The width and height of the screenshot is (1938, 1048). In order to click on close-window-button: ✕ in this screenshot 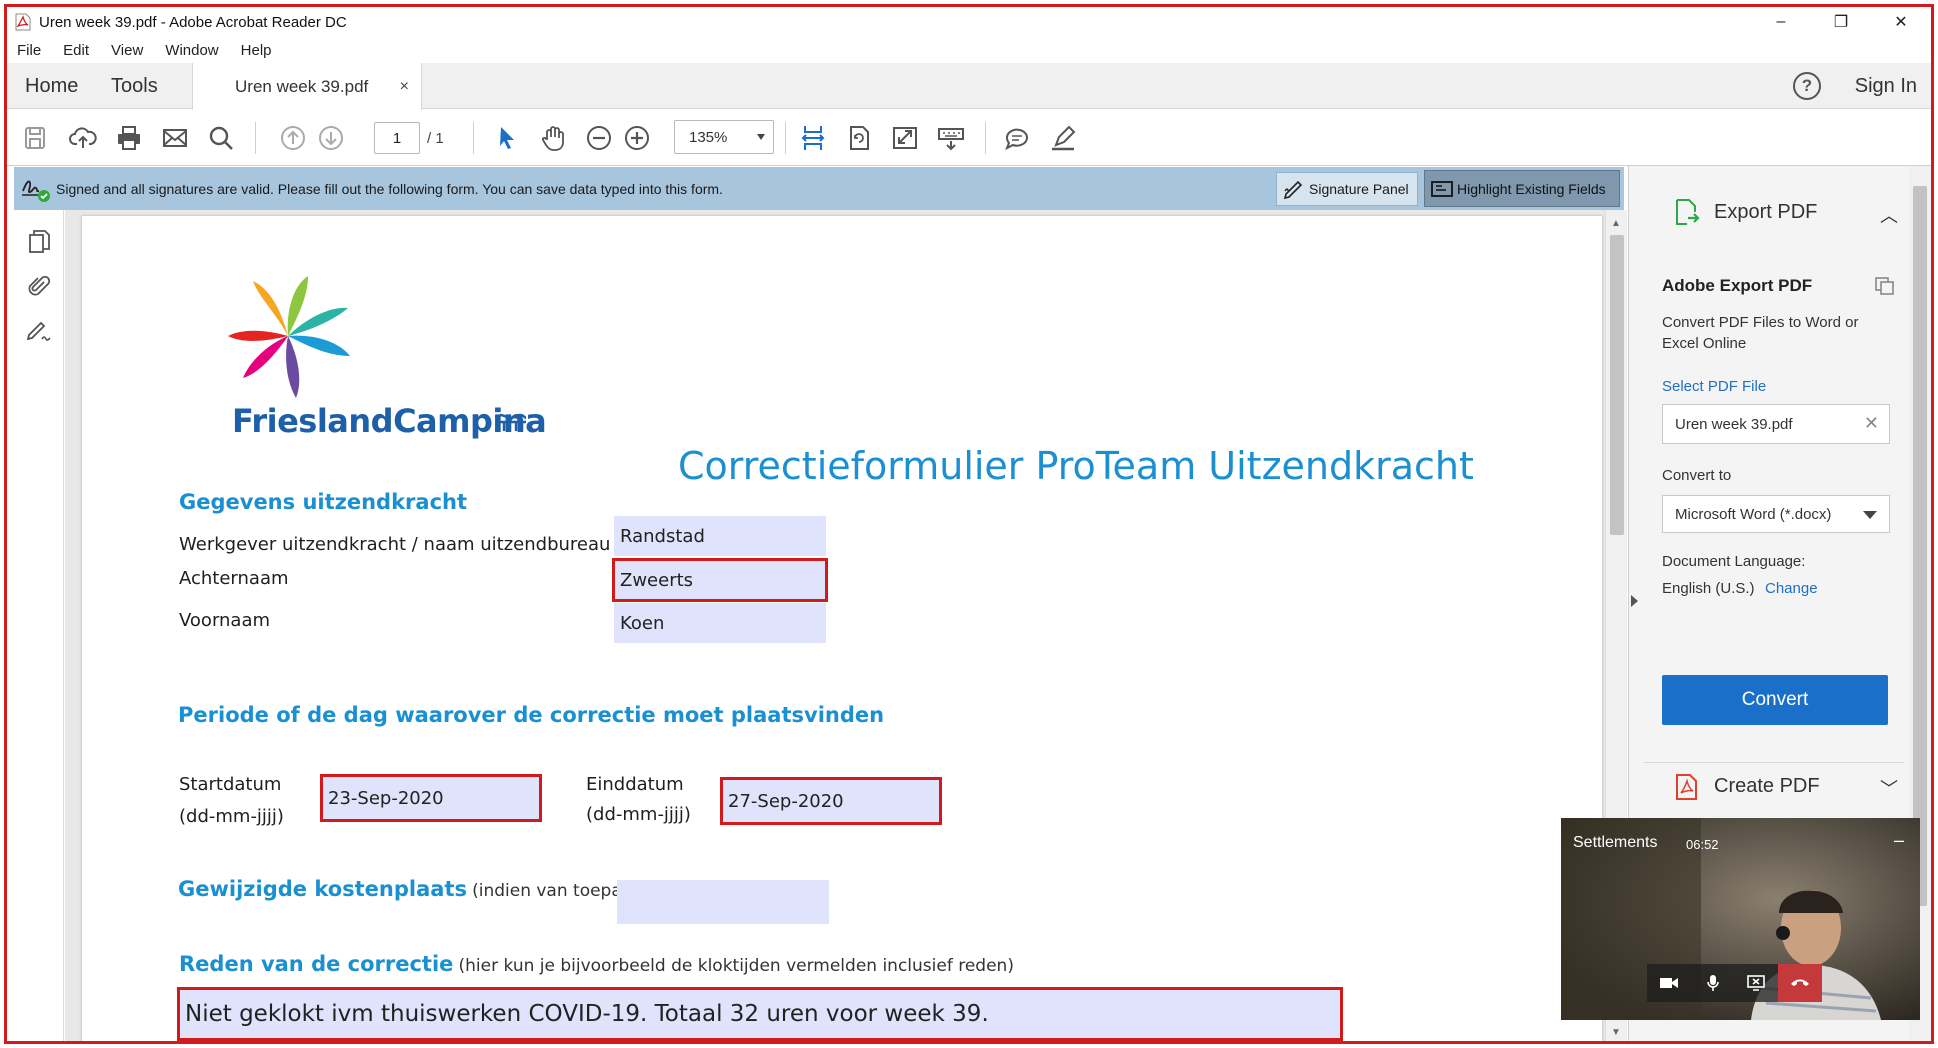, I will do `click(1901, 22)`.